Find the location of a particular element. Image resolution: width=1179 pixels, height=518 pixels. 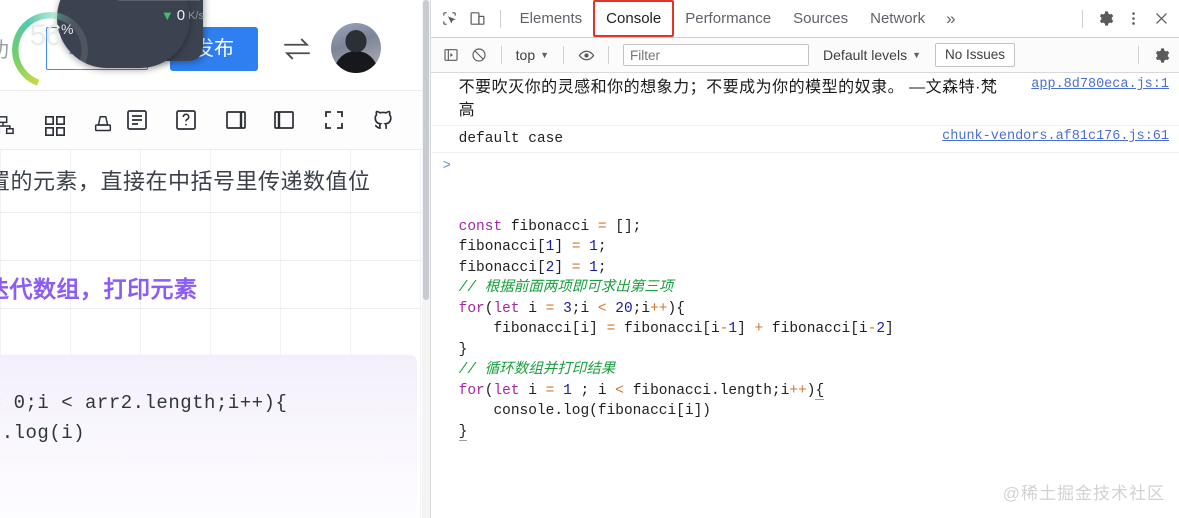

execution-context-select: top ▼ is located at coordinates (532, 55).